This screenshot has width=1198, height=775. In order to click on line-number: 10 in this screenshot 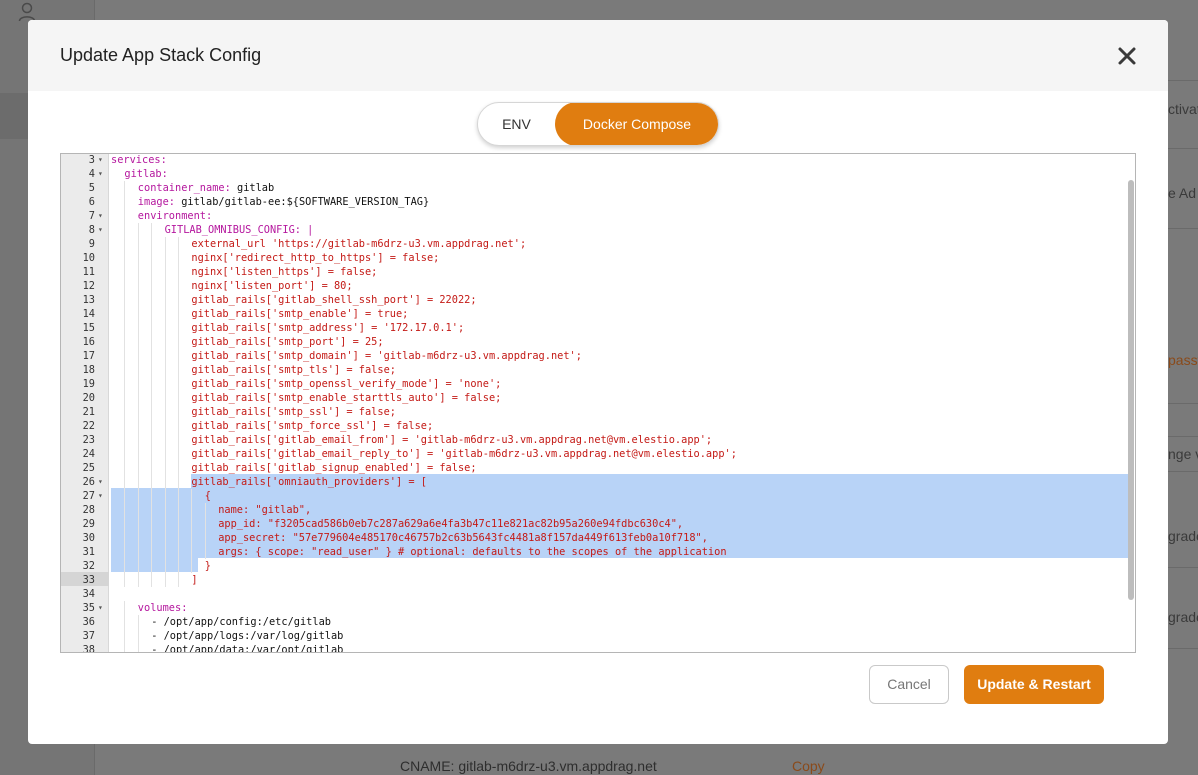, I will do `click(88, 258)`.